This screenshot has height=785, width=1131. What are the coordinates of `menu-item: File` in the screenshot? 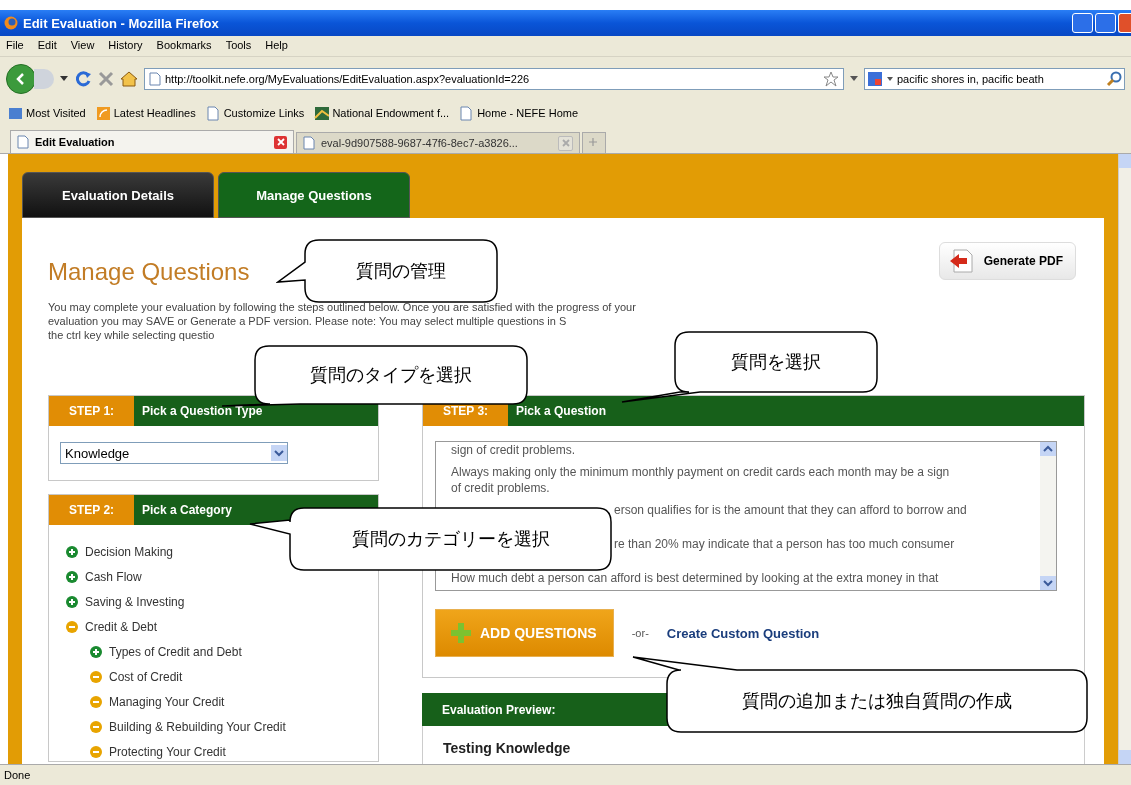 It's located at (15, 46).